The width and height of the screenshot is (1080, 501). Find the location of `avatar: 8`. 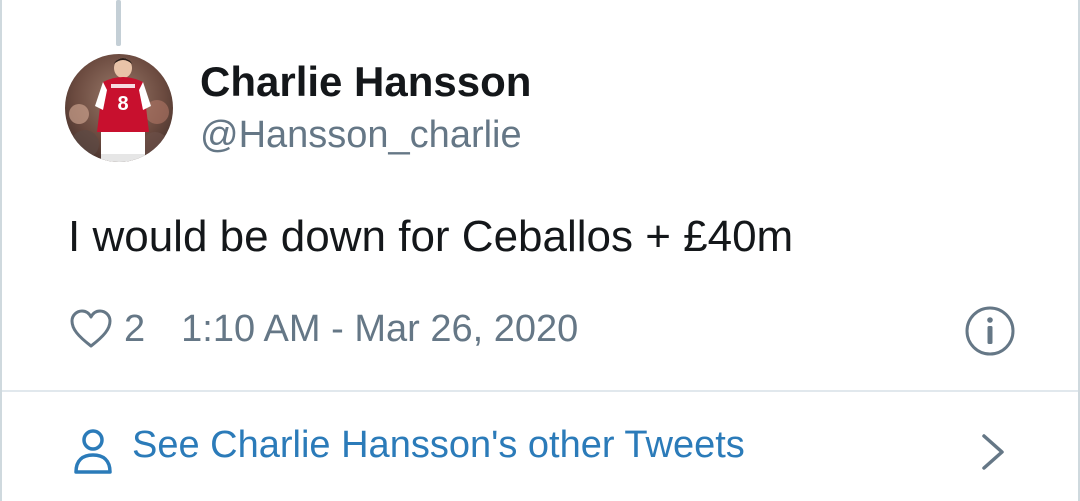

avatar: 8 is located at coordinates (119, 108).